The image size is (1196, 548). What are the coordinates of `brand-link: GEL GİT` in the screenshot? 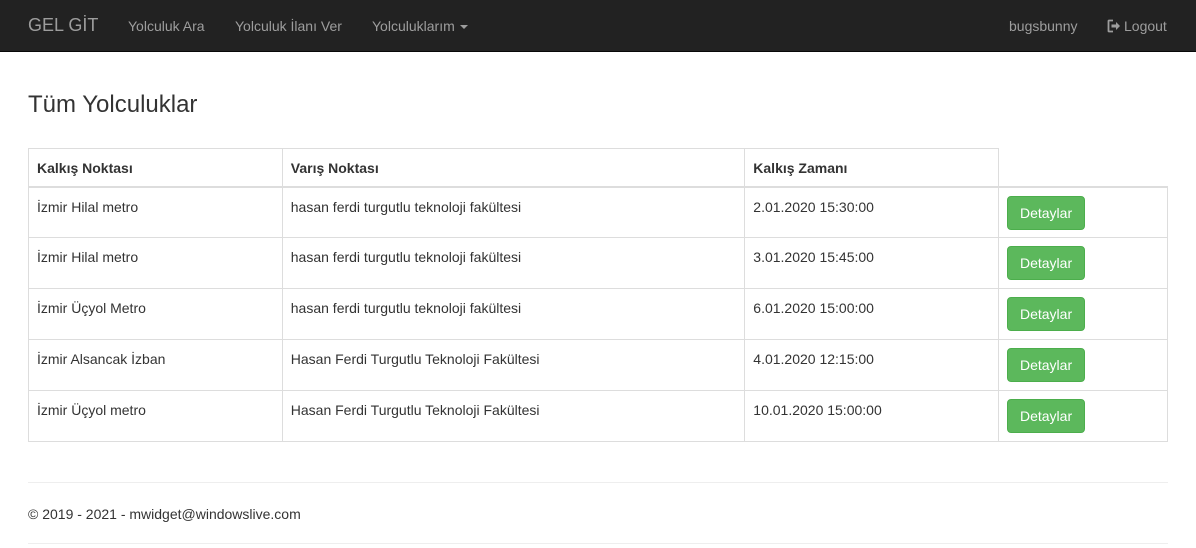 It's located at (63, 25).